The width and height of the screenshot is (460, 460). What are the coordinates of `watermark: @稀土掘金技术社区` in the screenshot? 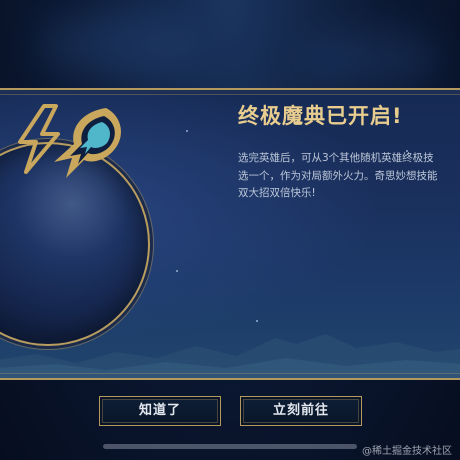 It's located at (407, 451).